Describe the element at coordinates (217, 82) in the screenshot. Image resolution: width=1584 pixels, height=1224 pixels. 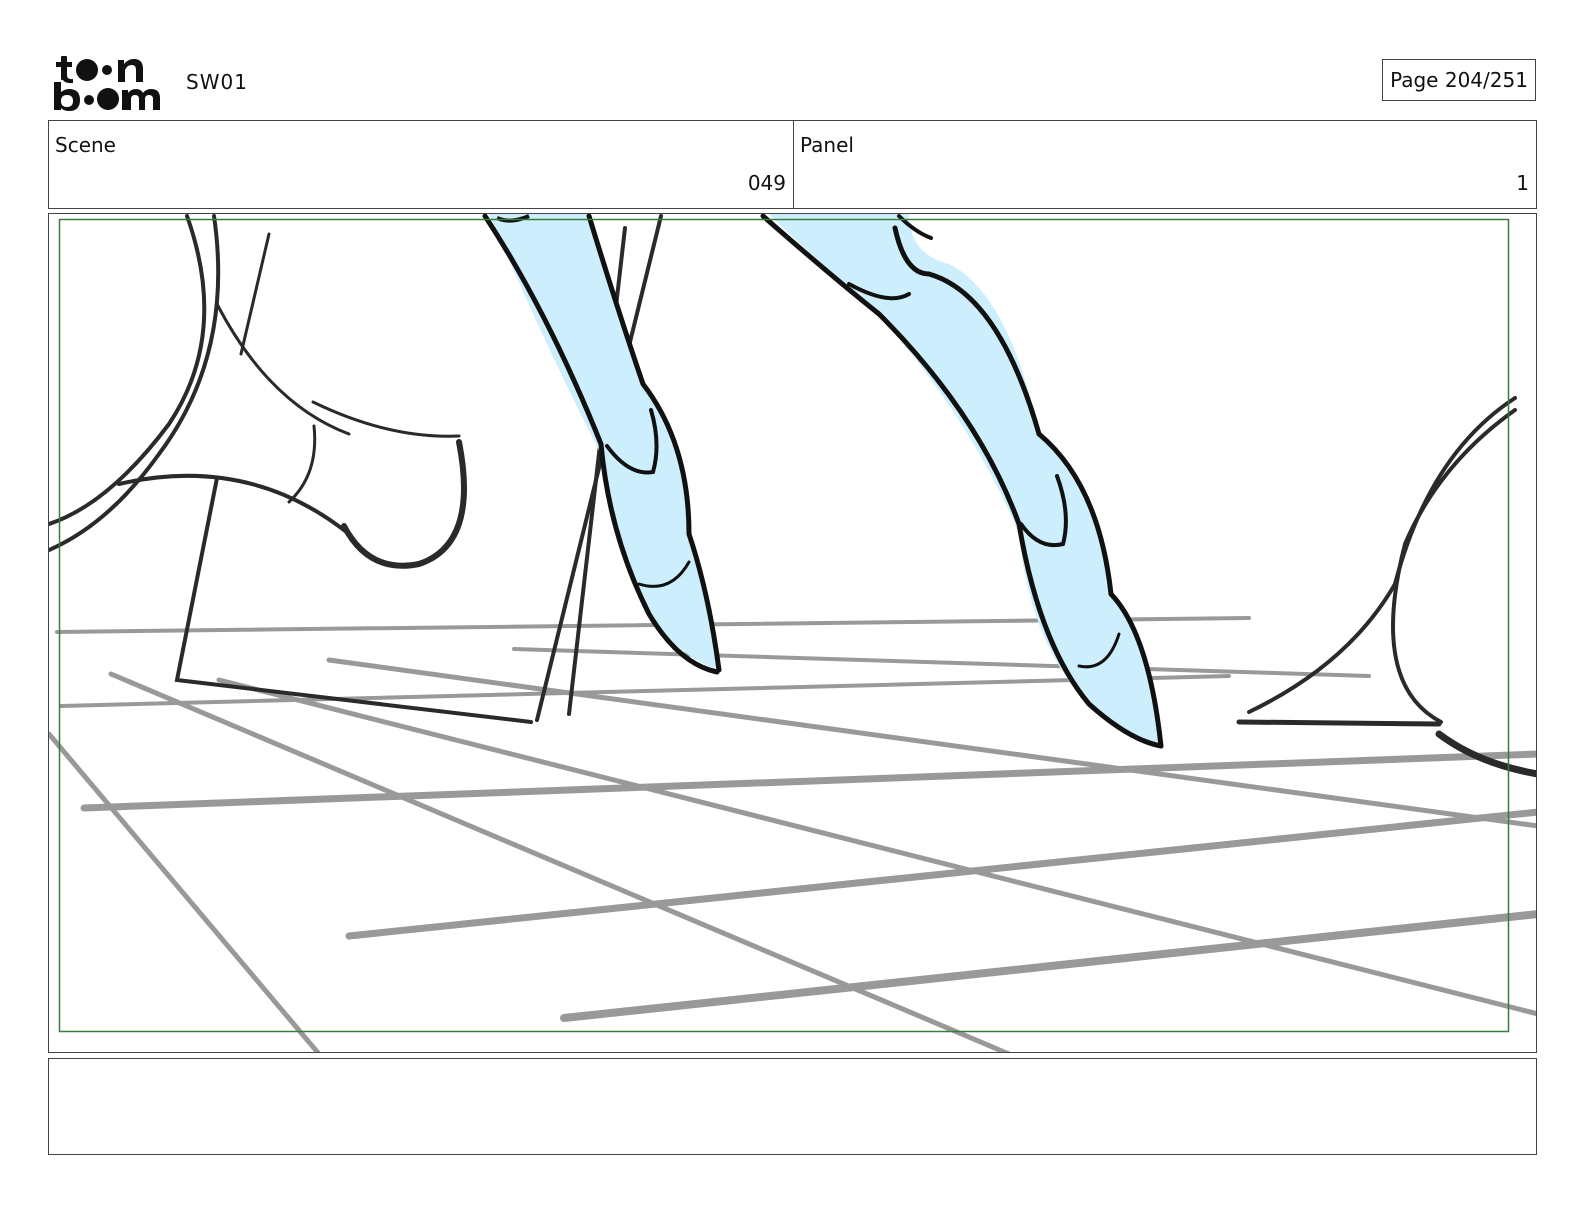
I see `project-name: SW01` at that location.